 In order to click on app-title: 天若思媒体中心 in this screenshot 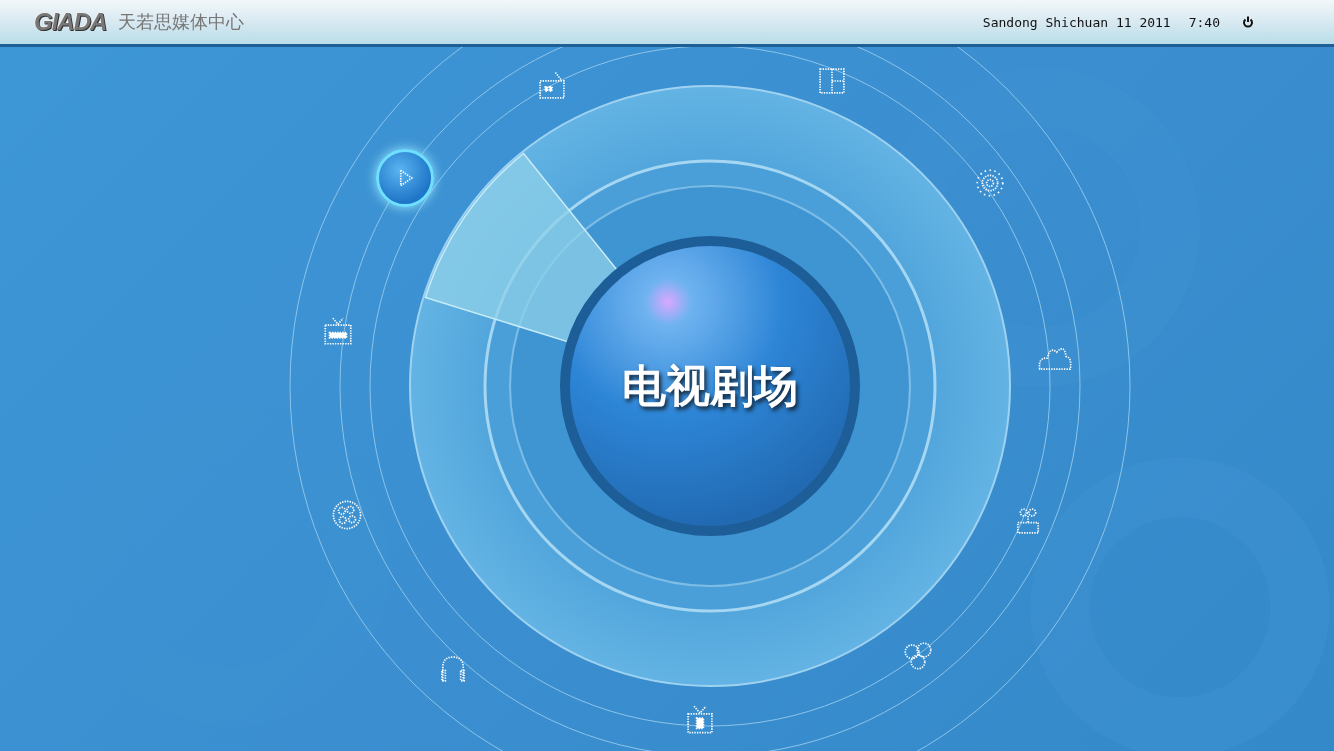, I will do `click(181, 22)`.